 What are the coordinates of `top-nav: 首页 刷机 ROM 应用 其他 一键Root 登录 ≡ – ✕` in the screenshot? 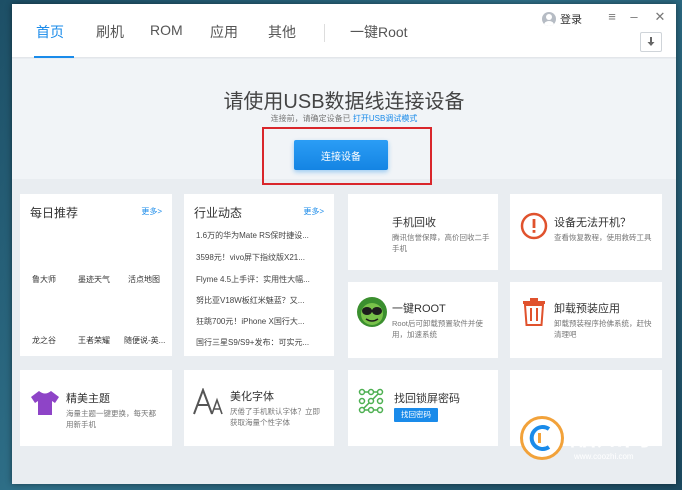 It's located at (344, 31).